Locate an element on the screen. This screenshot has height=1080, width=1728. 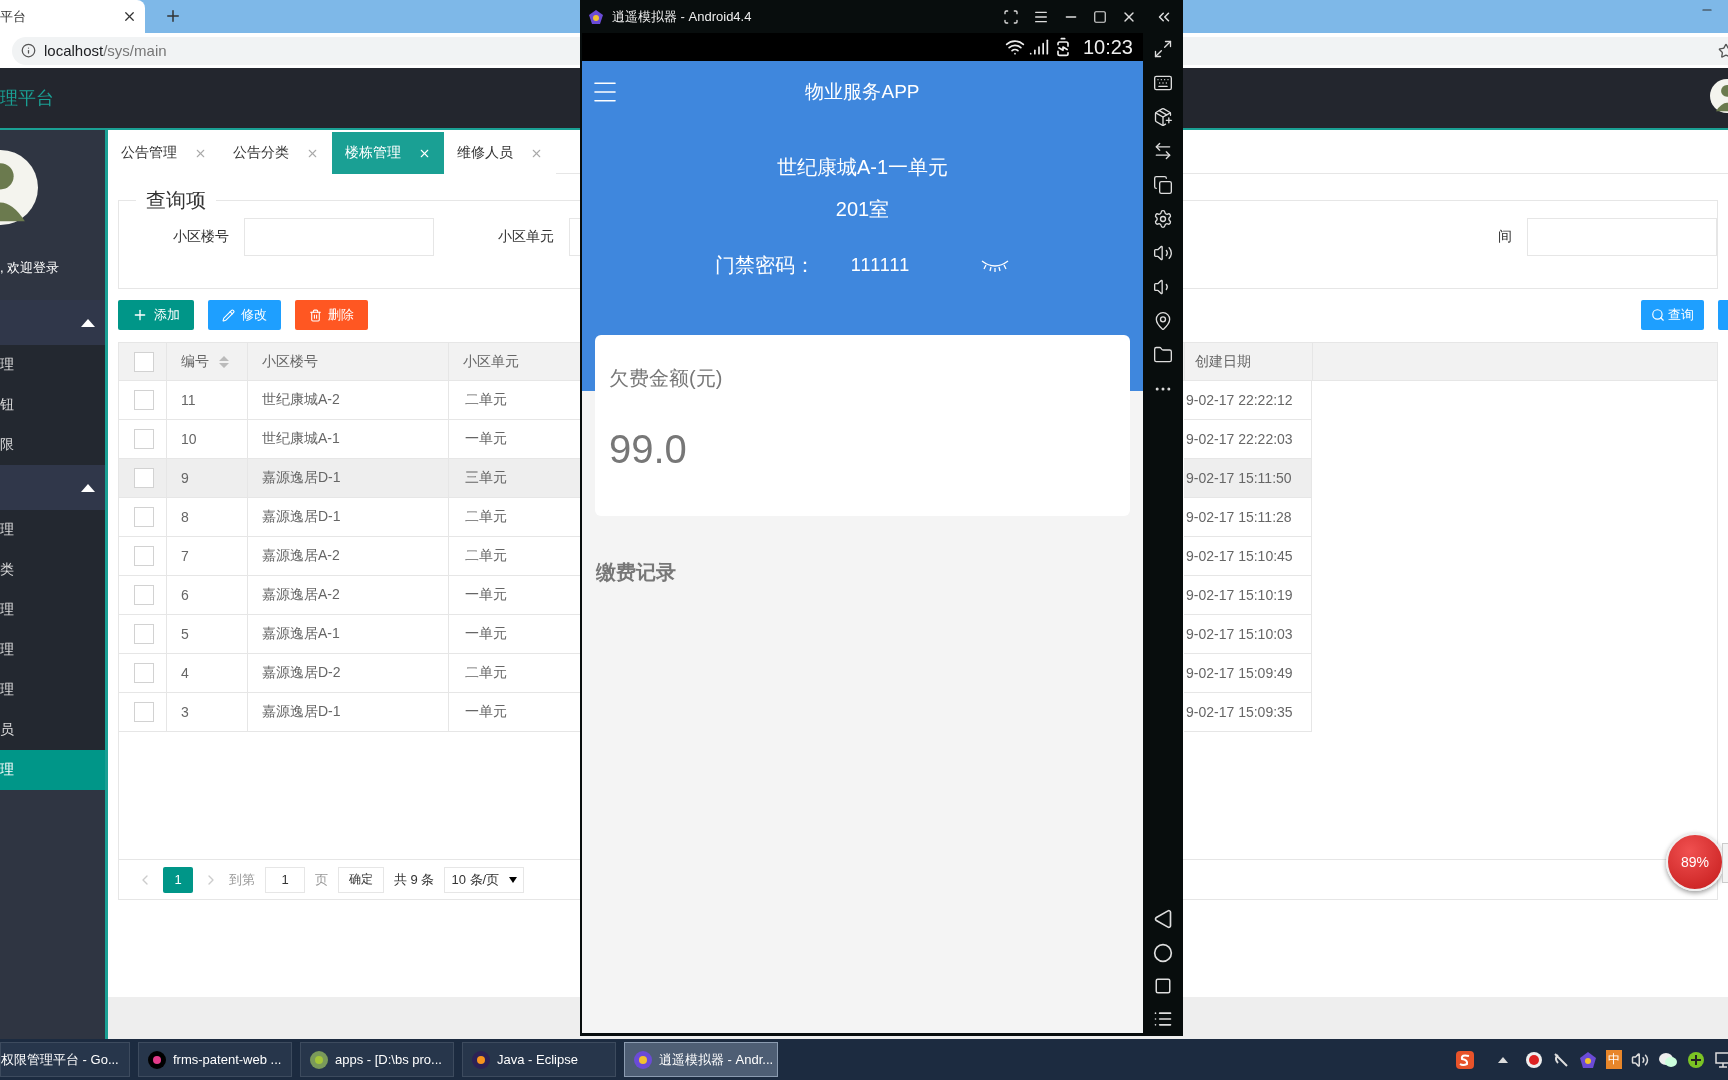
table-cell: 9-02-17 22:22:03 is located at coordinates (1239, 439).